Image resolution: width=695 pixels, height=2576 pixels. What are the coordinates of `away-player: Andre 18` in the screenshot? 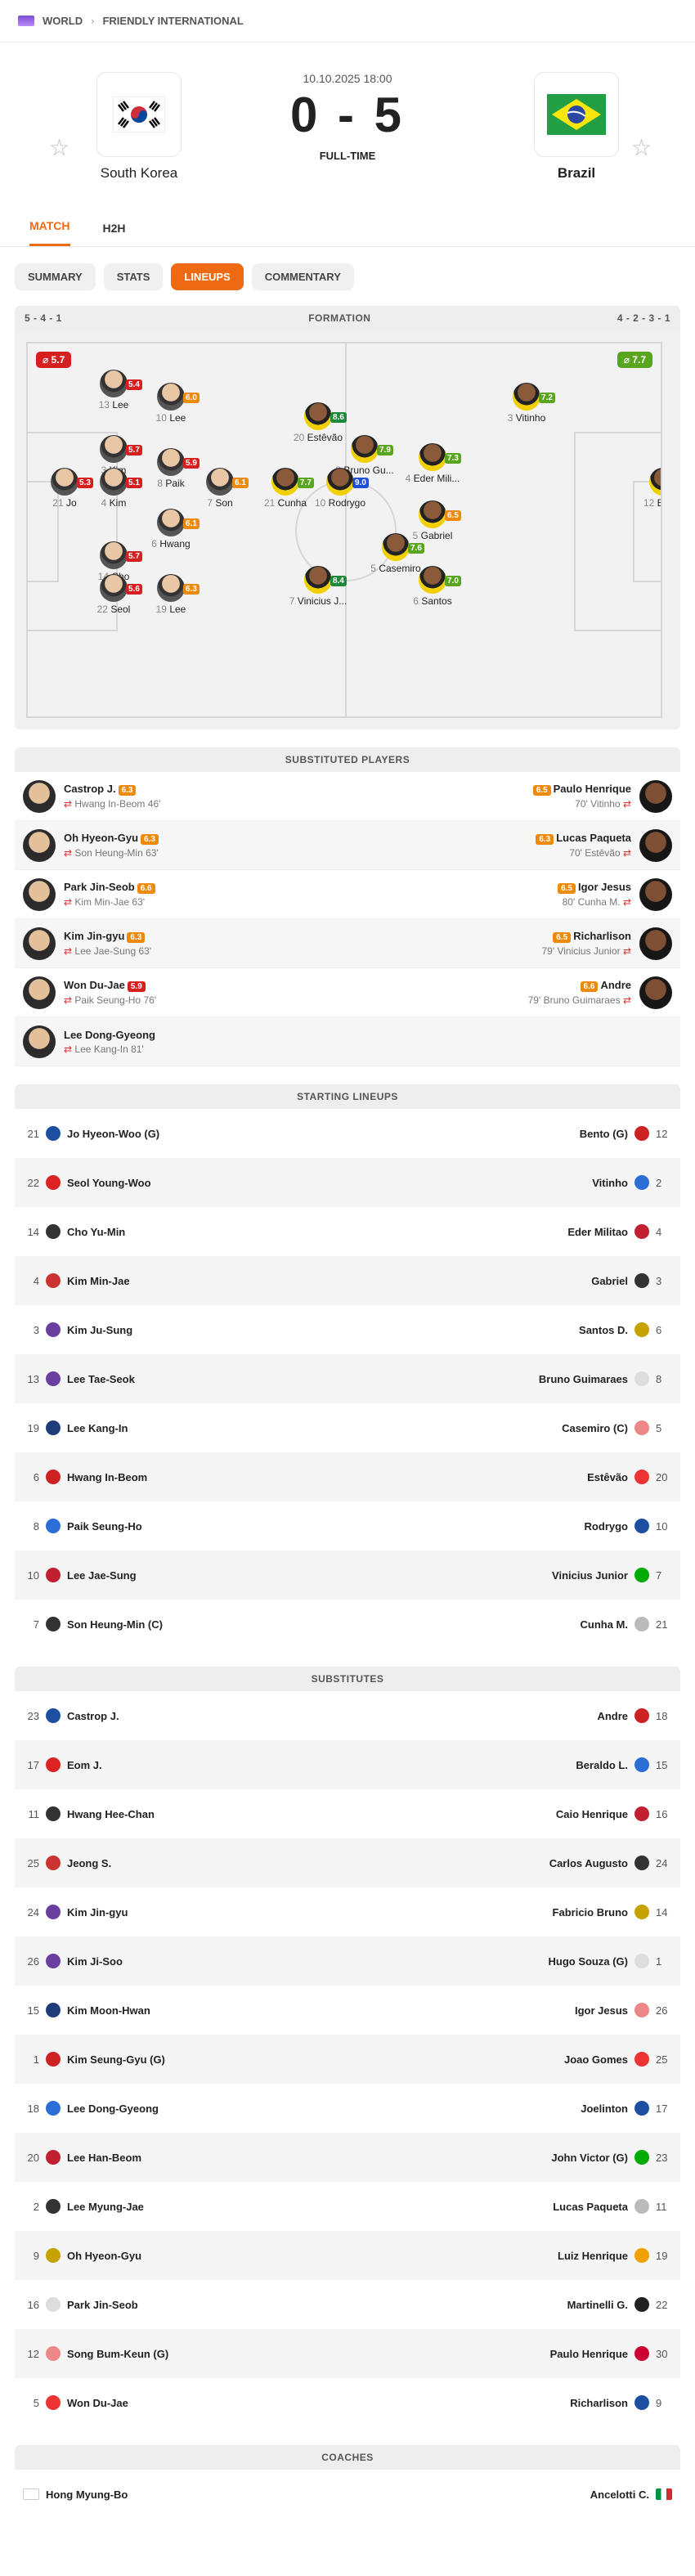 It's located at (510, 1715).